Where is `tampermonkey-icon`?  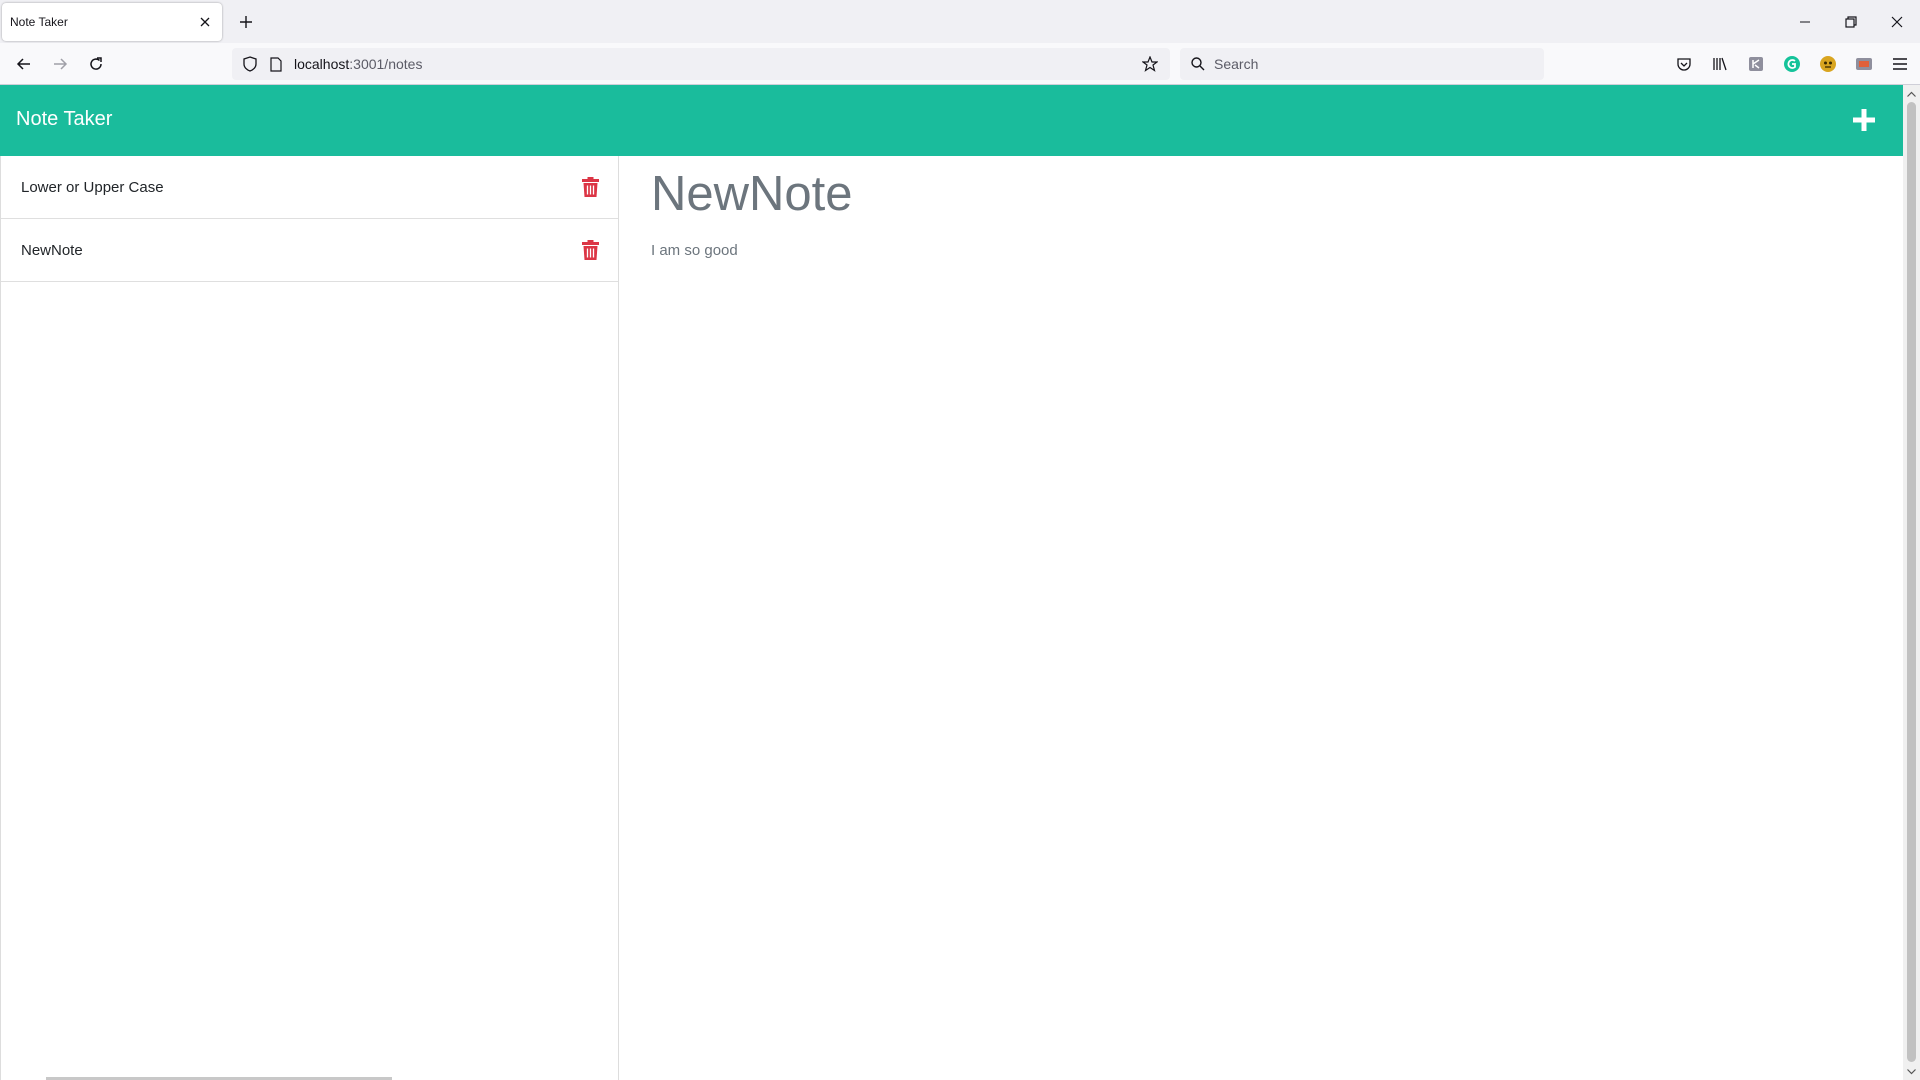 tampermonkey-icon is located at coordinates (1828, 64).